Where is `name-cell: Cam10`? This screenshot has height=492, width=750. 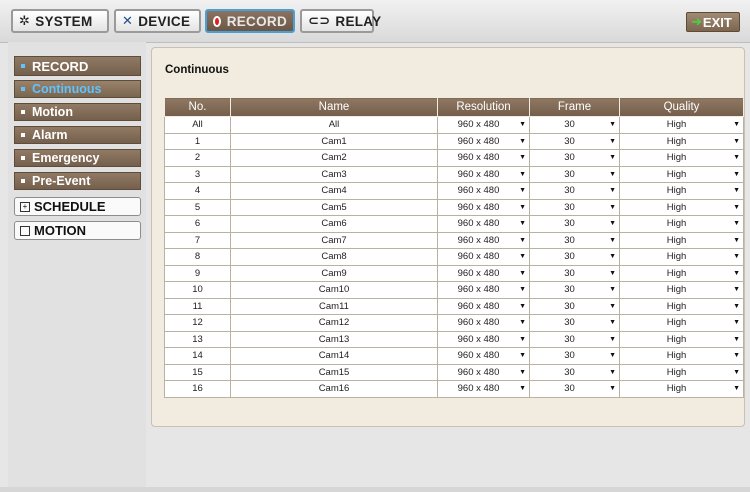 name-cell: Cam10 is located at coordinates (334, 290).